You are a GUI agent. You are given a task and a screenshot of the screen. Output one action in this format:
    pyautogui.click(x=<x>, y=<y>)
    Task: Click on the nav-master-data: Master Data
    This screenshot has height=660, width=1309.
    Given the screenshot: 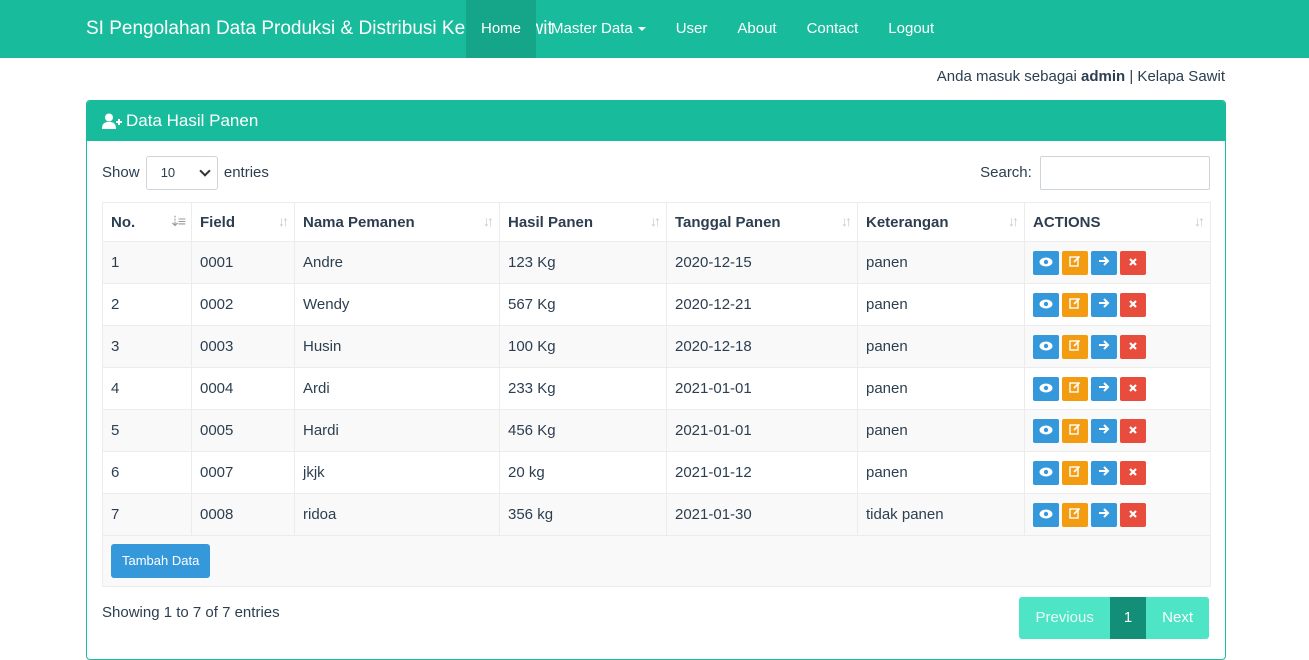 What is the action you would take?
    pyautogui.click(x=598, y=29)
    